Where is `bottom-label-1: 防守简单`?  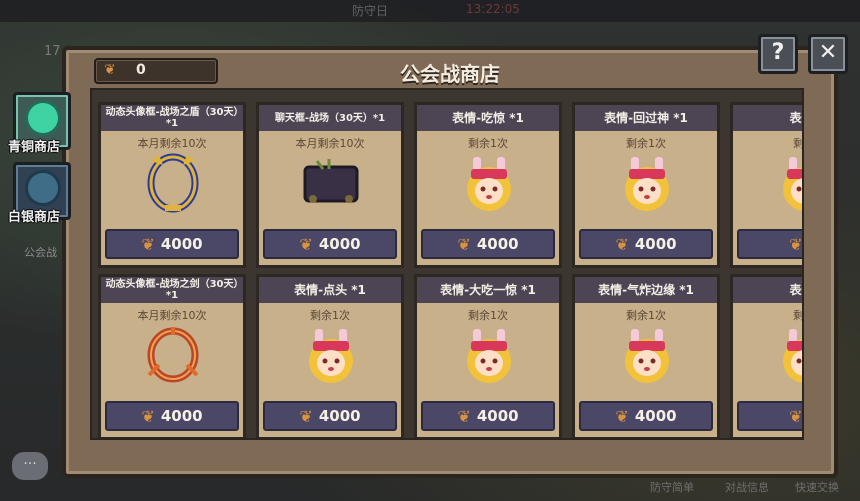
bottom-label-1: 防守简单 is located at coordinates (672, 487).